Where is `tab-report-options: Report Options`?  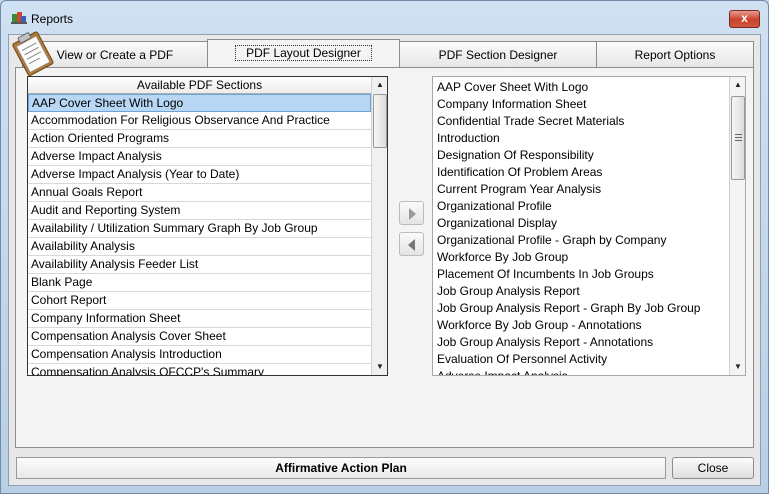
tab-report-options: Report Options is located at coordinates (675, 54).